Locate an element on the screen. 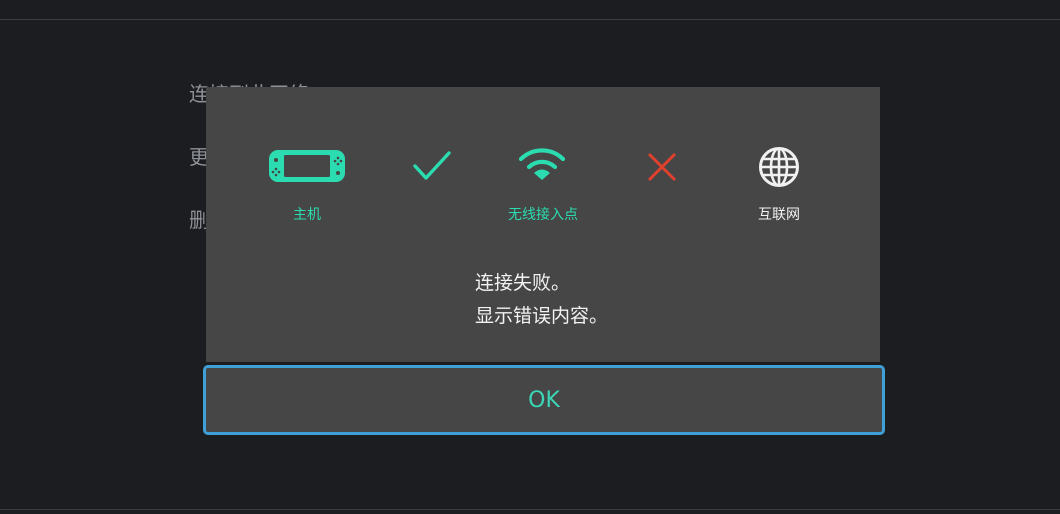  error-message-line1: 连接失败。 is located at coordinates (523, 283).